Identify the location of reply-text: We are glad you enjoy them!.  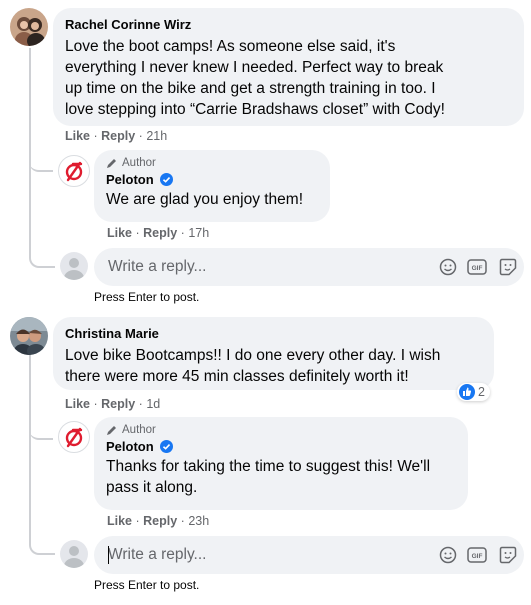
(205, 199).